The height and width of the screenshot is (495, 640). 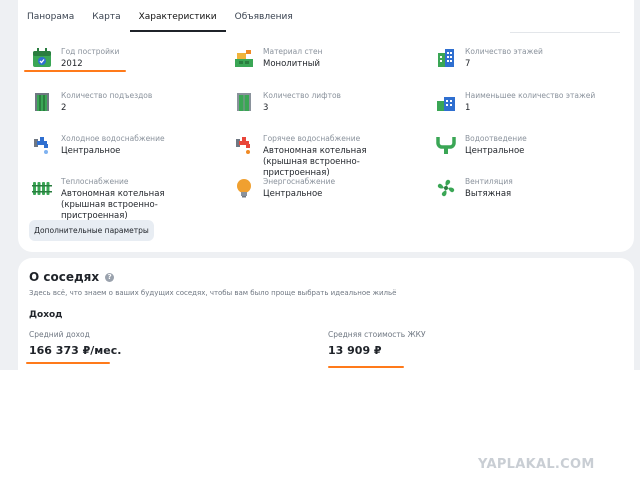 What do you see at coordinates (177, 16) in the screenshot?
I see `tab-characteristics: Характеристики` at bounding box center [177, 16].